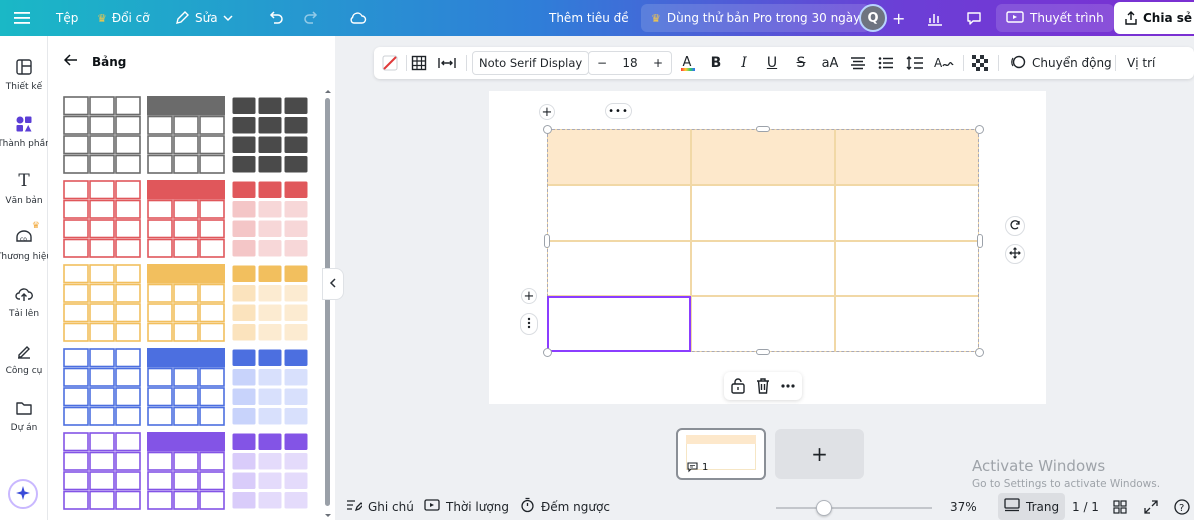 The image size is (1194, 520). What do you see at coordinates (716, 63) in the screenshot?
I see `bold-icon: B` at bounding box center [716, 63].